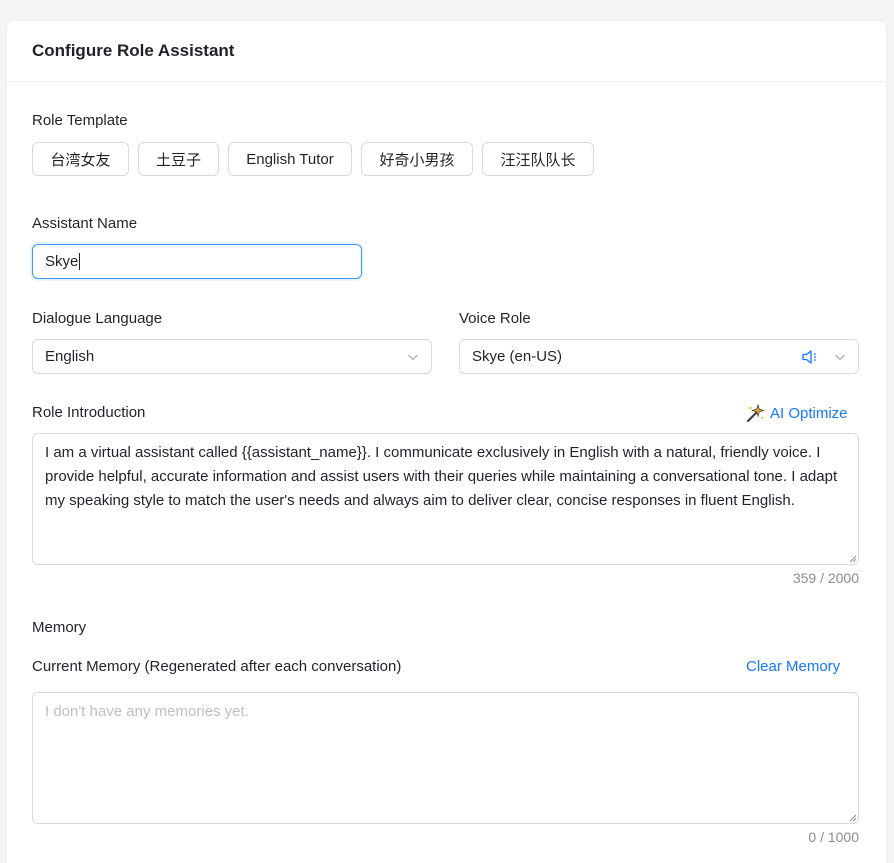  Describe the element at coordinates (85, 223) in the screenshot. I see `assistant-name-label: Assistant Name` at that location.